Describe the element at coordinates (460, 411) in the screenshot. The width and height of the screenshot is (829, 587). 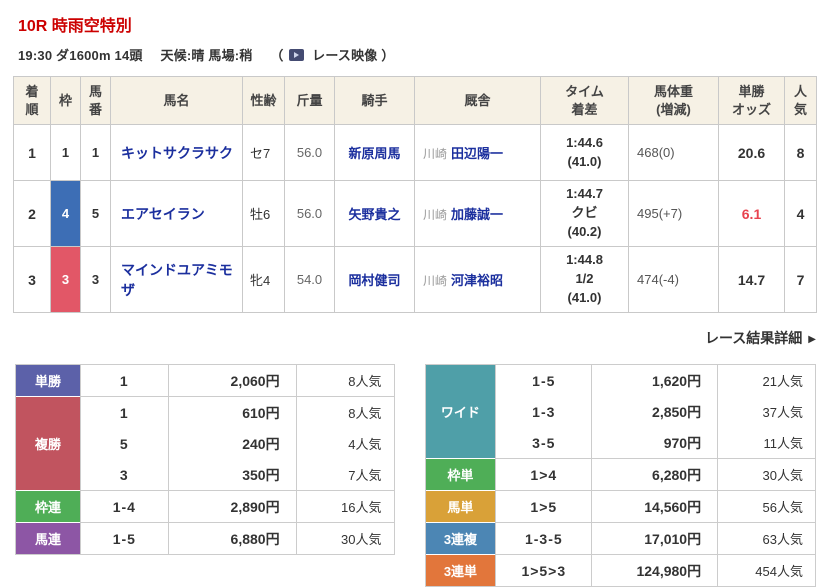
I see `bet-type-wide: ワイド` at that location.